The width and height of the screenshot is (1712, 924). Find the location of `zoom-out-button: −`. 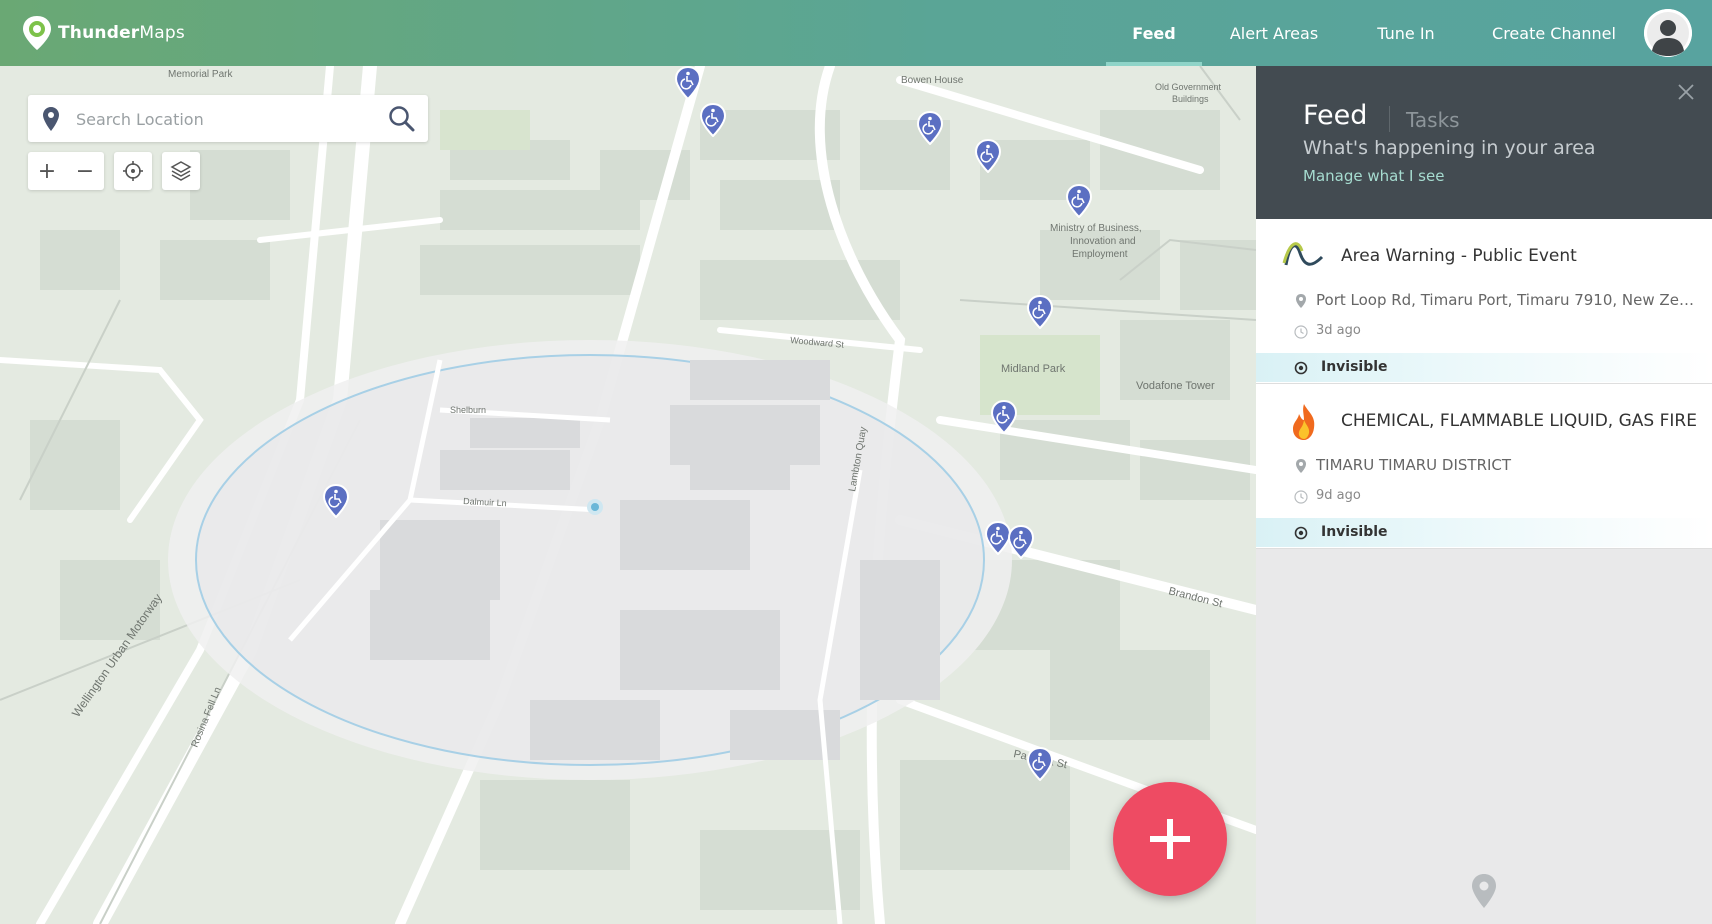

zoom-out-button: − is located at coordinates (85, 171).